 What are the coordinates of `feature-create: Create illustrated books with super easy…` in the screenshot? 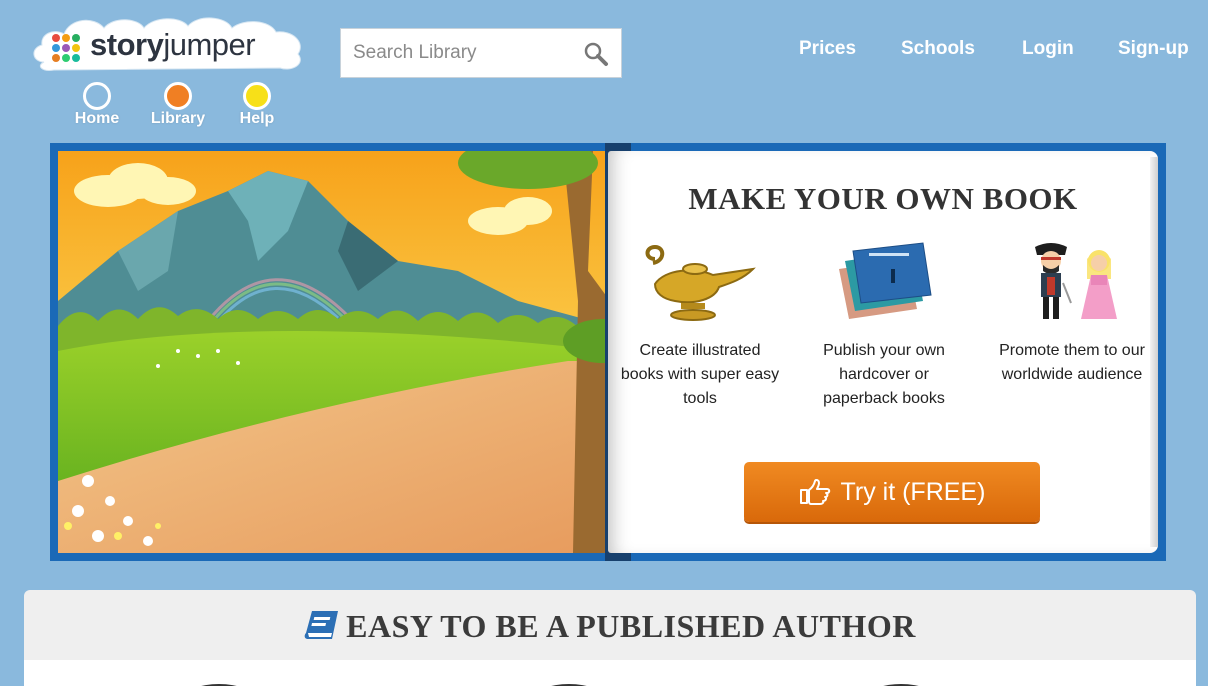 It's located at (700, 325).